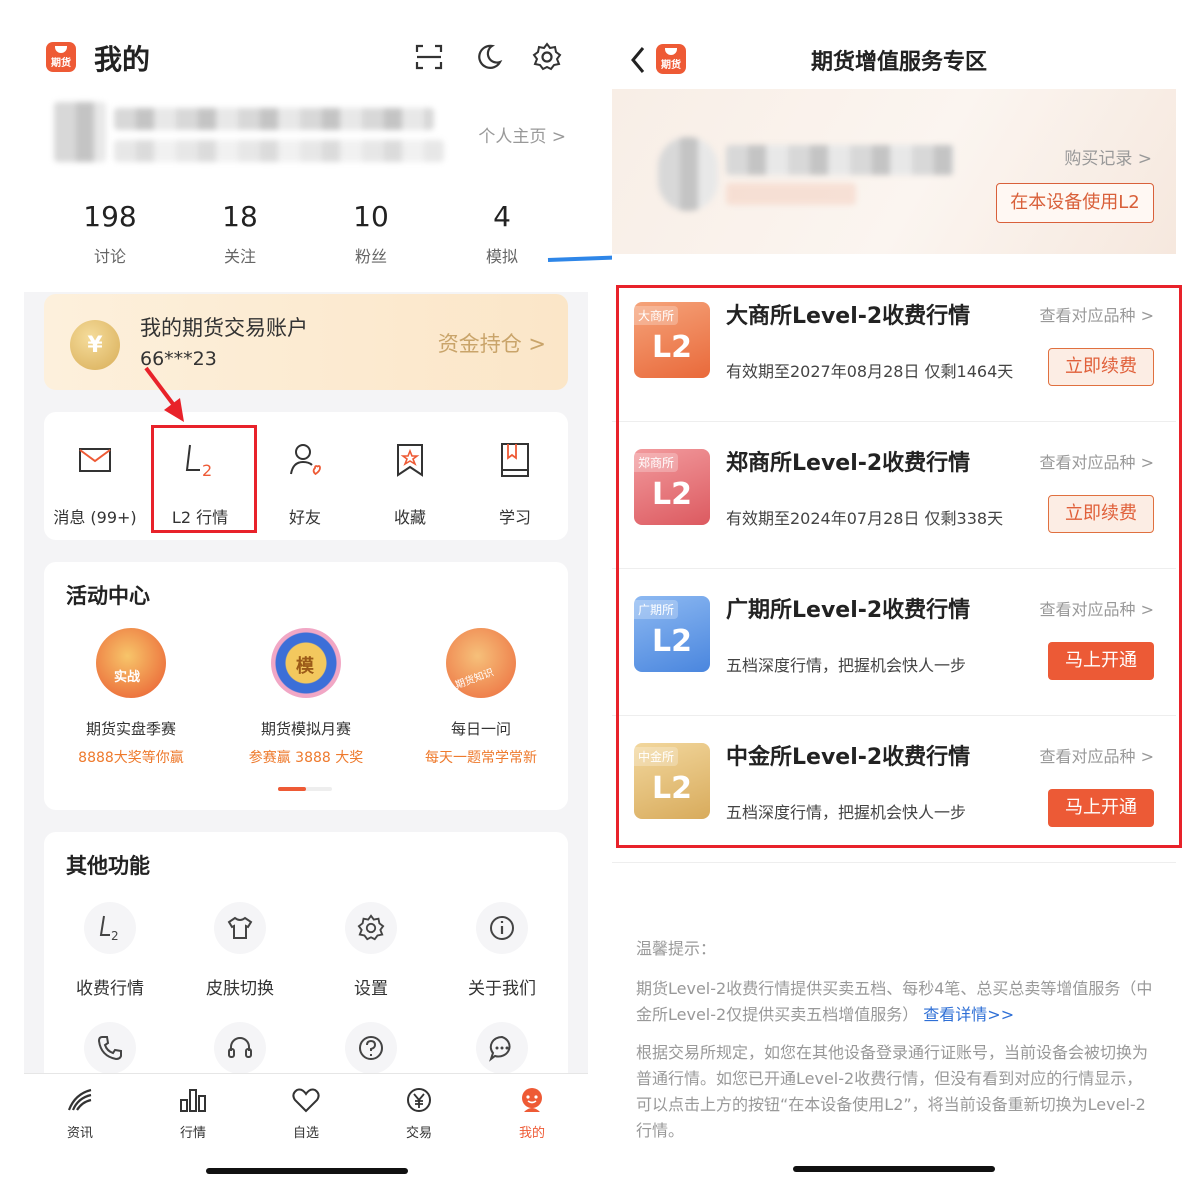  I want to click on activity-name: 期货模拟月赛, so click(305, 729).